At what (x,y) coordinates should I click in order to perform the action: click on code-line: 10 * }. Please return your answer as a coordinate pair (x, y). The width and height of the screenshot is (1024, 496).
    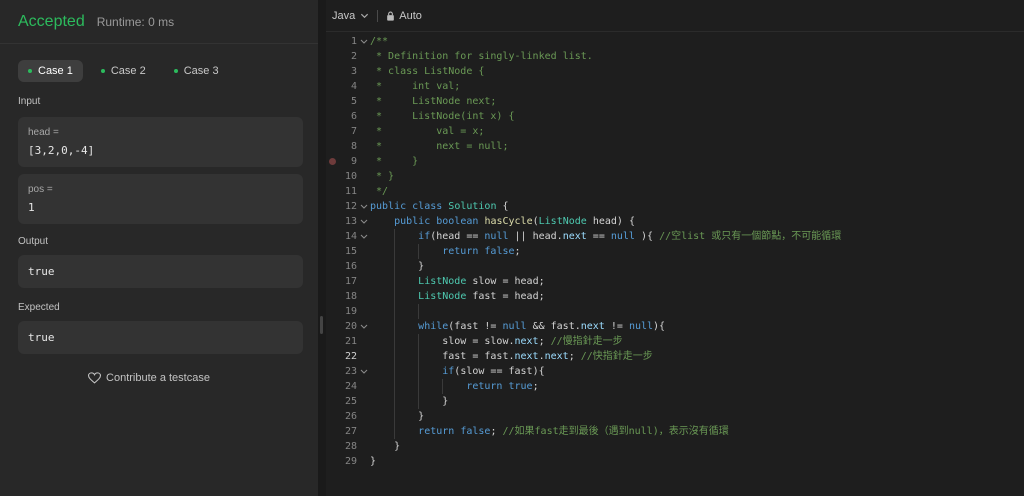
    Looking at the image, I should click on (675, 176).